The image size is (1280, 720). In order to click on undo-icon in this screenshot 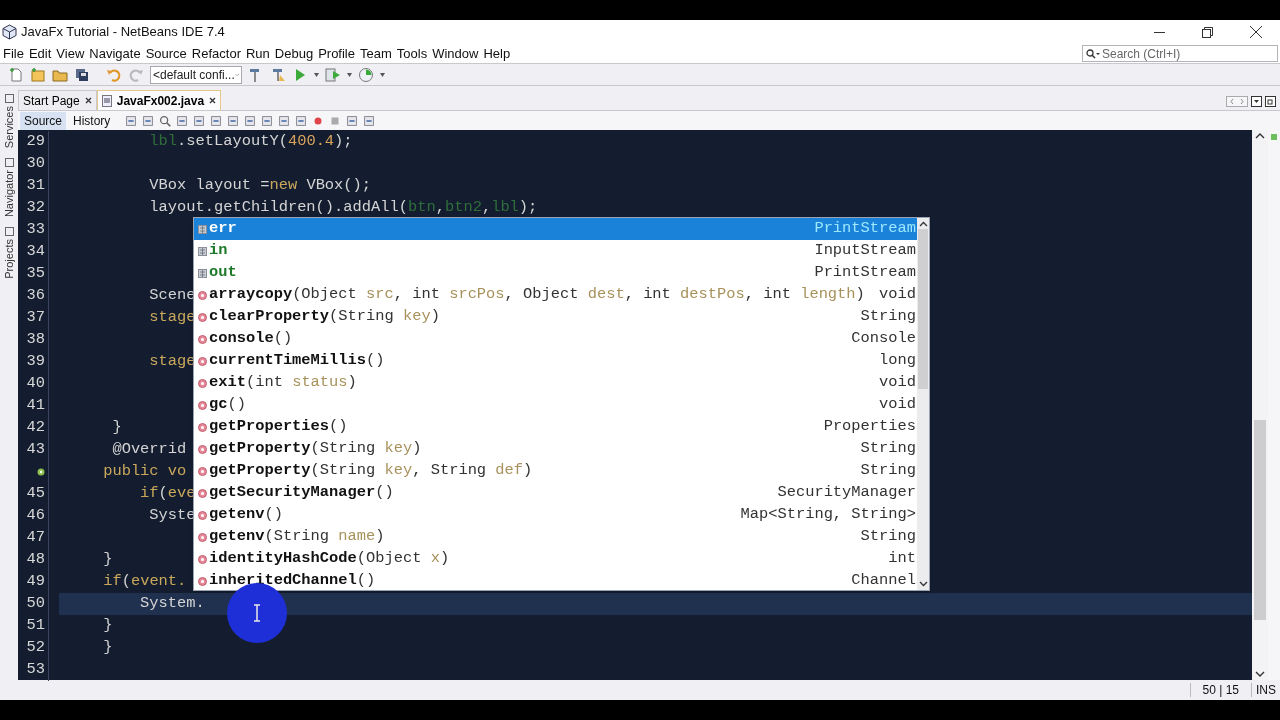, I will do `click(114, 74)`.